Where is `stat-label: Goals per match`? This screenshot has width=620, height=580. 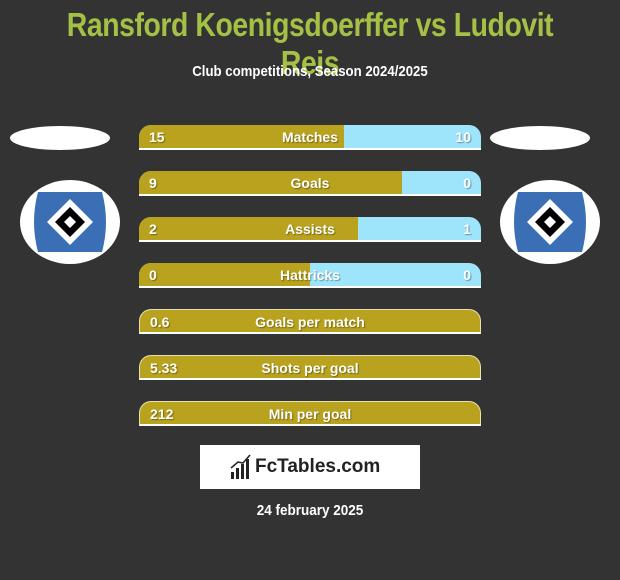
stat-label: Goals per match is located at coordinates (310, 322).